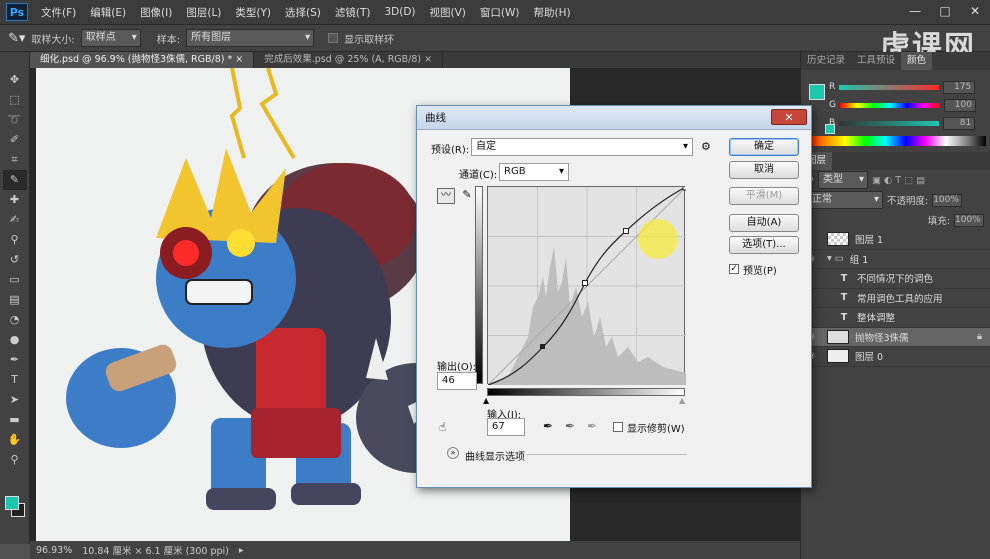 This screenshot has width=990, height=559. What do you see at coordinates (442, 427) in the screenshot?
I see `target-adjustment-icon: ☝︎` at bounding box center [442, 427].